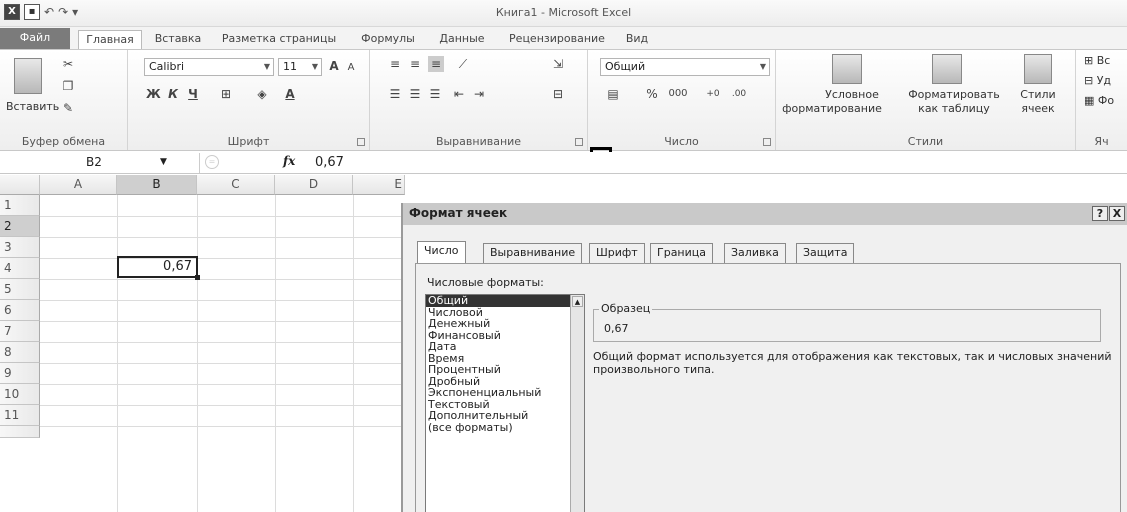 The image size is (1127, 512). I want to click on tab-alignment: Выравнивание, so click(533, 253).